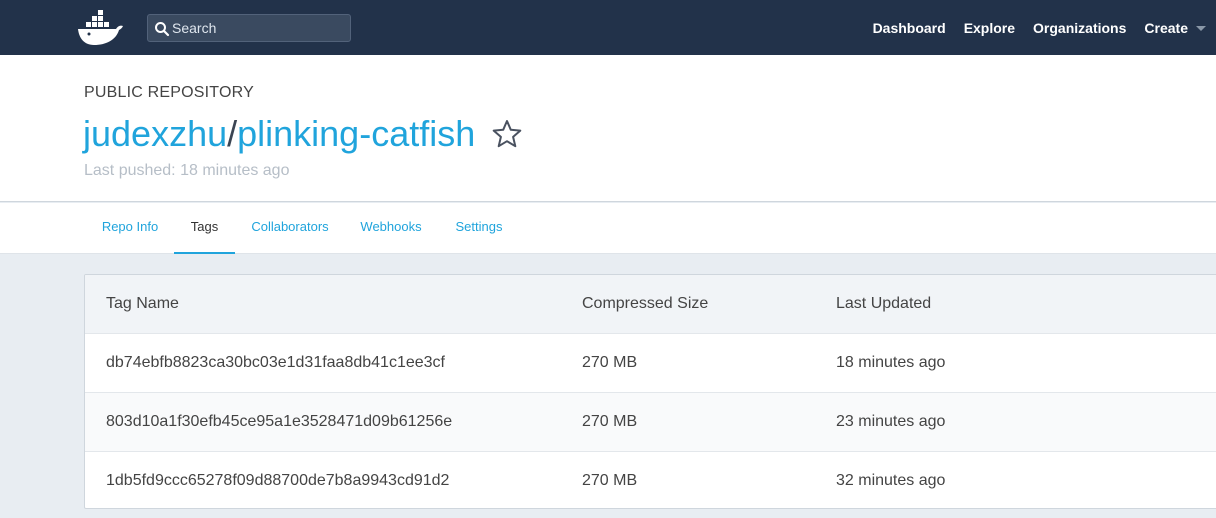 This screenshot has height=518, width=1216. I want to click on nav-explore-link: Explore, so click(989, 28).